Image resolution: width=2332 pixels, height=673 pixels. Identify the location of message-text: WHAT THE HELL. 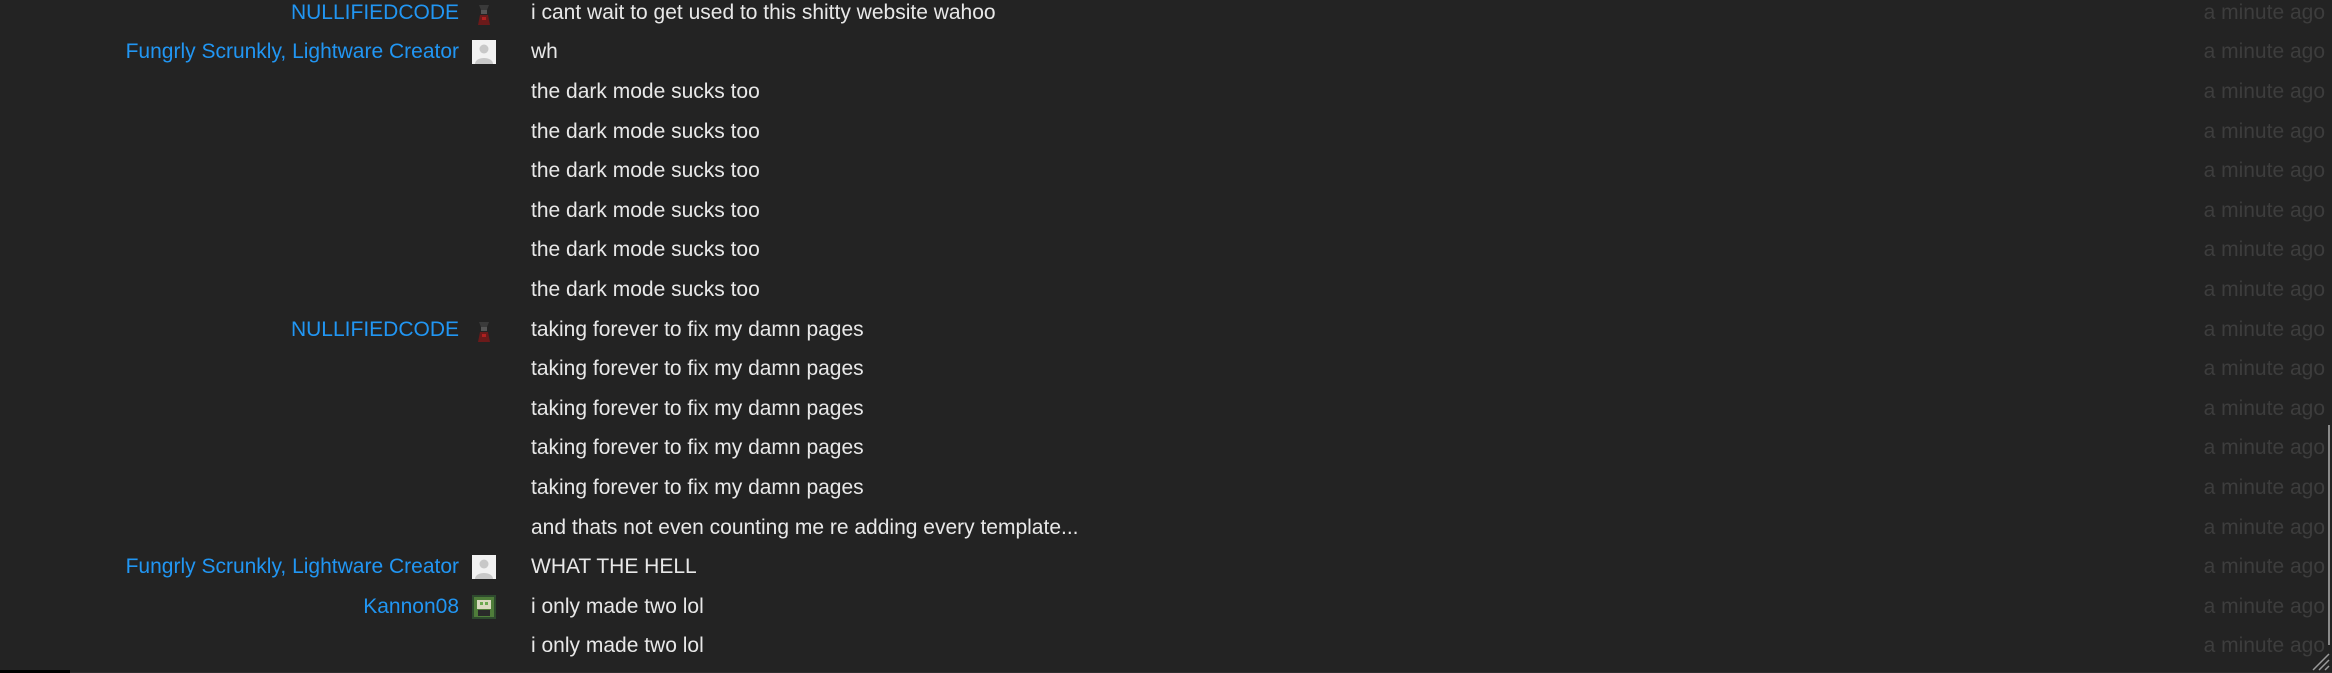
(614, 567).